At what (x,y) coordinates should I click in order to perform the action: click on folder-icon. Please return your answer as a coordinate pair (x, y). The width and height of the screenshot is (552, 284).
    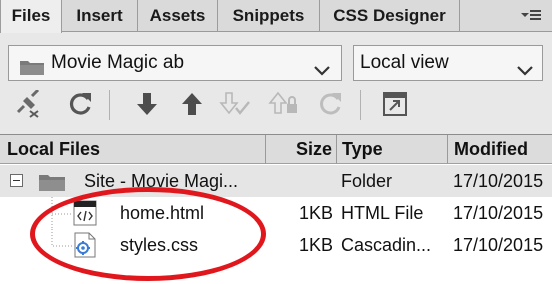
    Looking at the image, I should click on (52, 182).